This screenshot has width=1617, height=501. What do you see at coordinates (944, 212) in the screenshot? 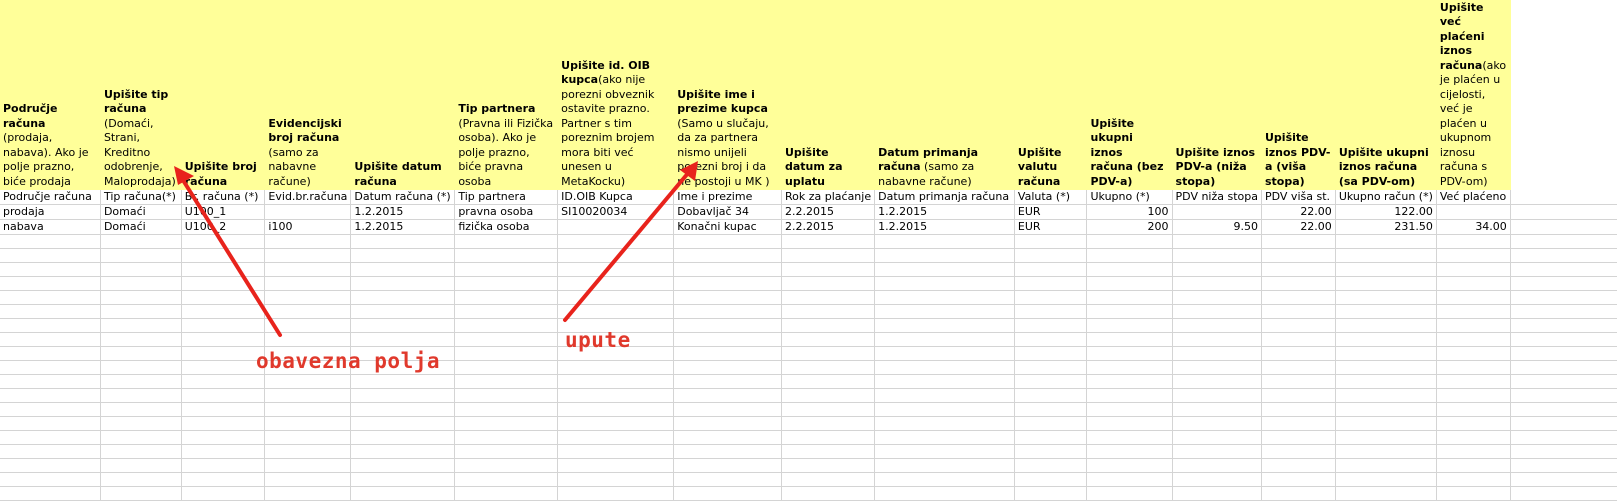
I see `data-cell: 1.2.2015` at bounding box center [944, 212].